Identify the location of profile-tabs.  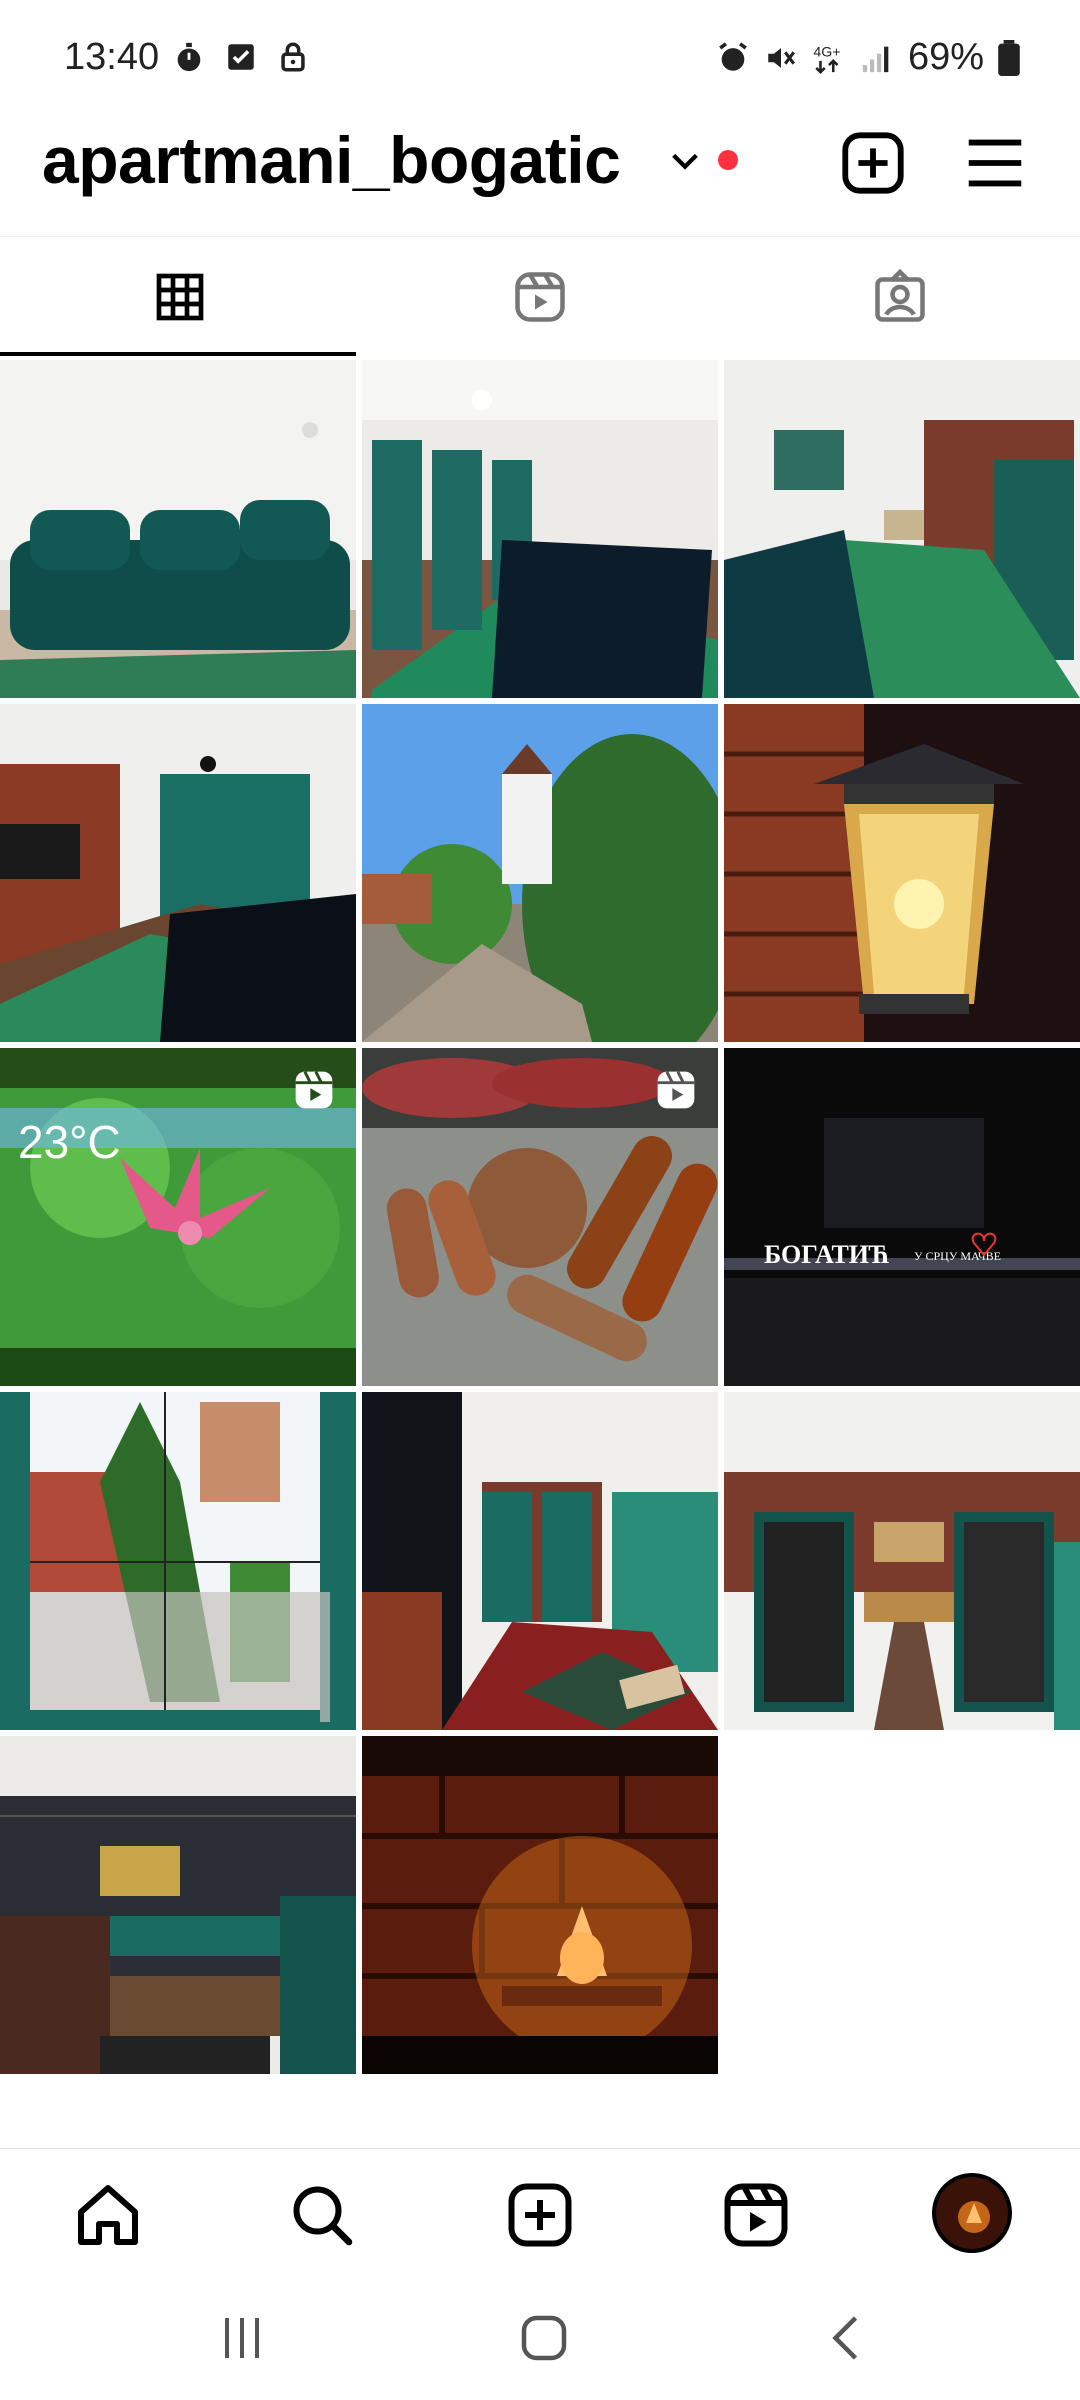
(540, 296).